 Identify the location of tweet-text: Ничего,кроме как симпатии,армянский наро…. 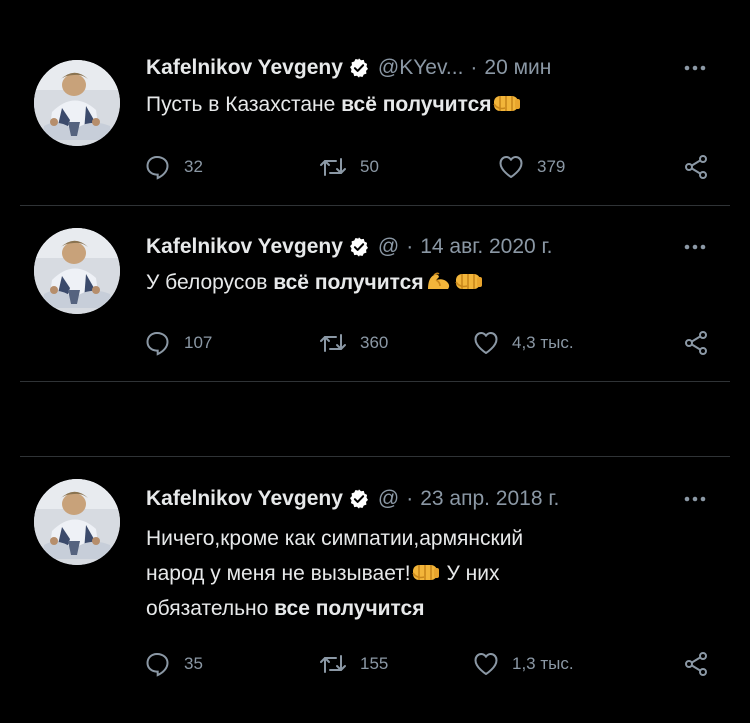
(406, 573).